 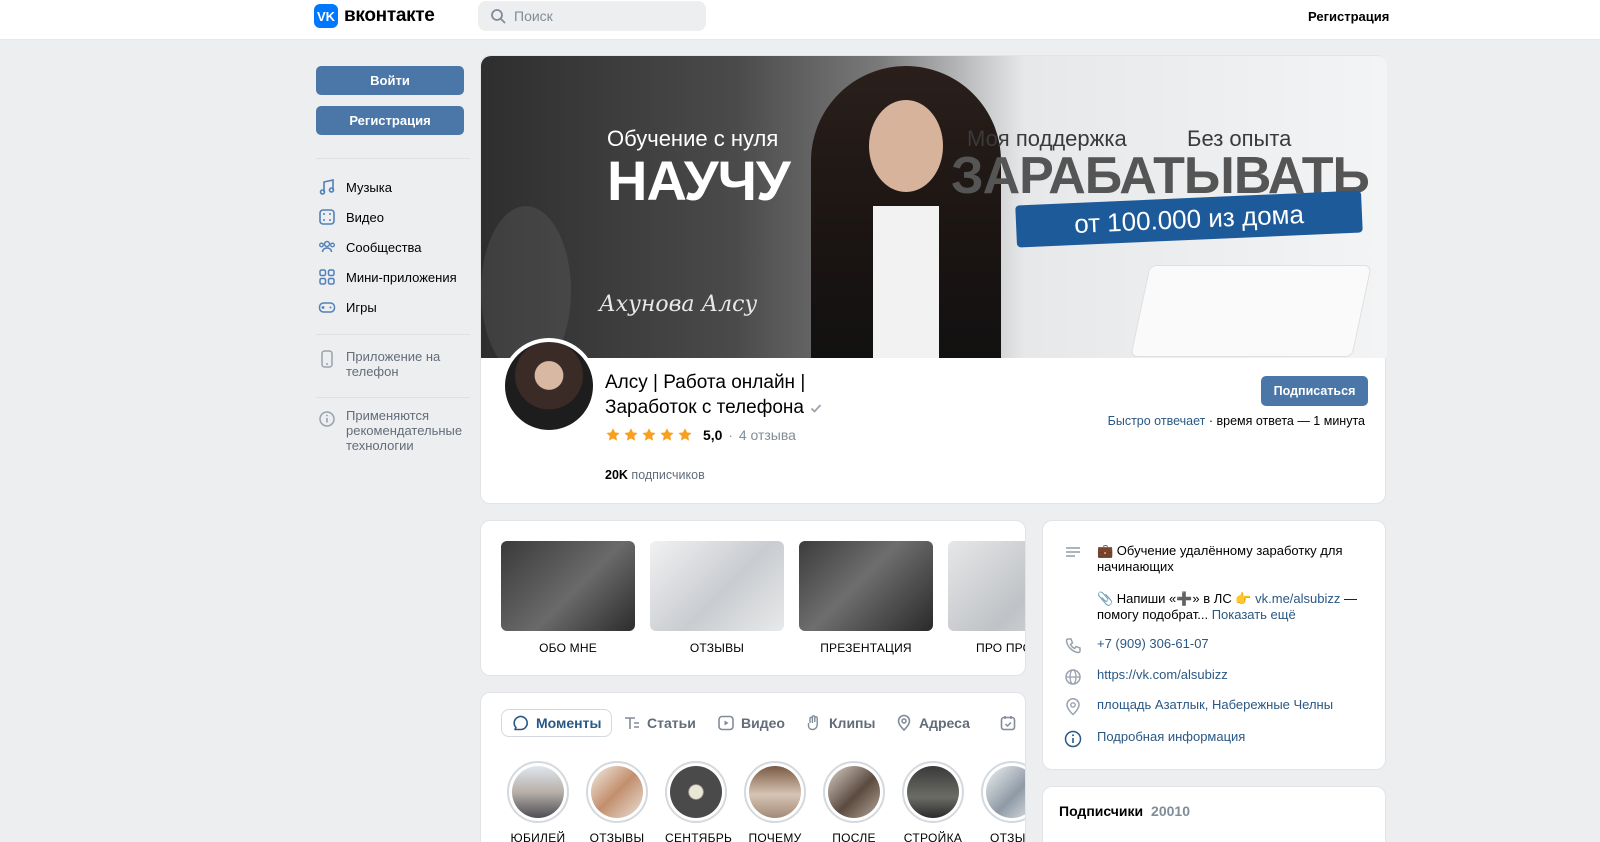 I want to click on sidebar-item-label: Музыка, so click(x=369, y=187).